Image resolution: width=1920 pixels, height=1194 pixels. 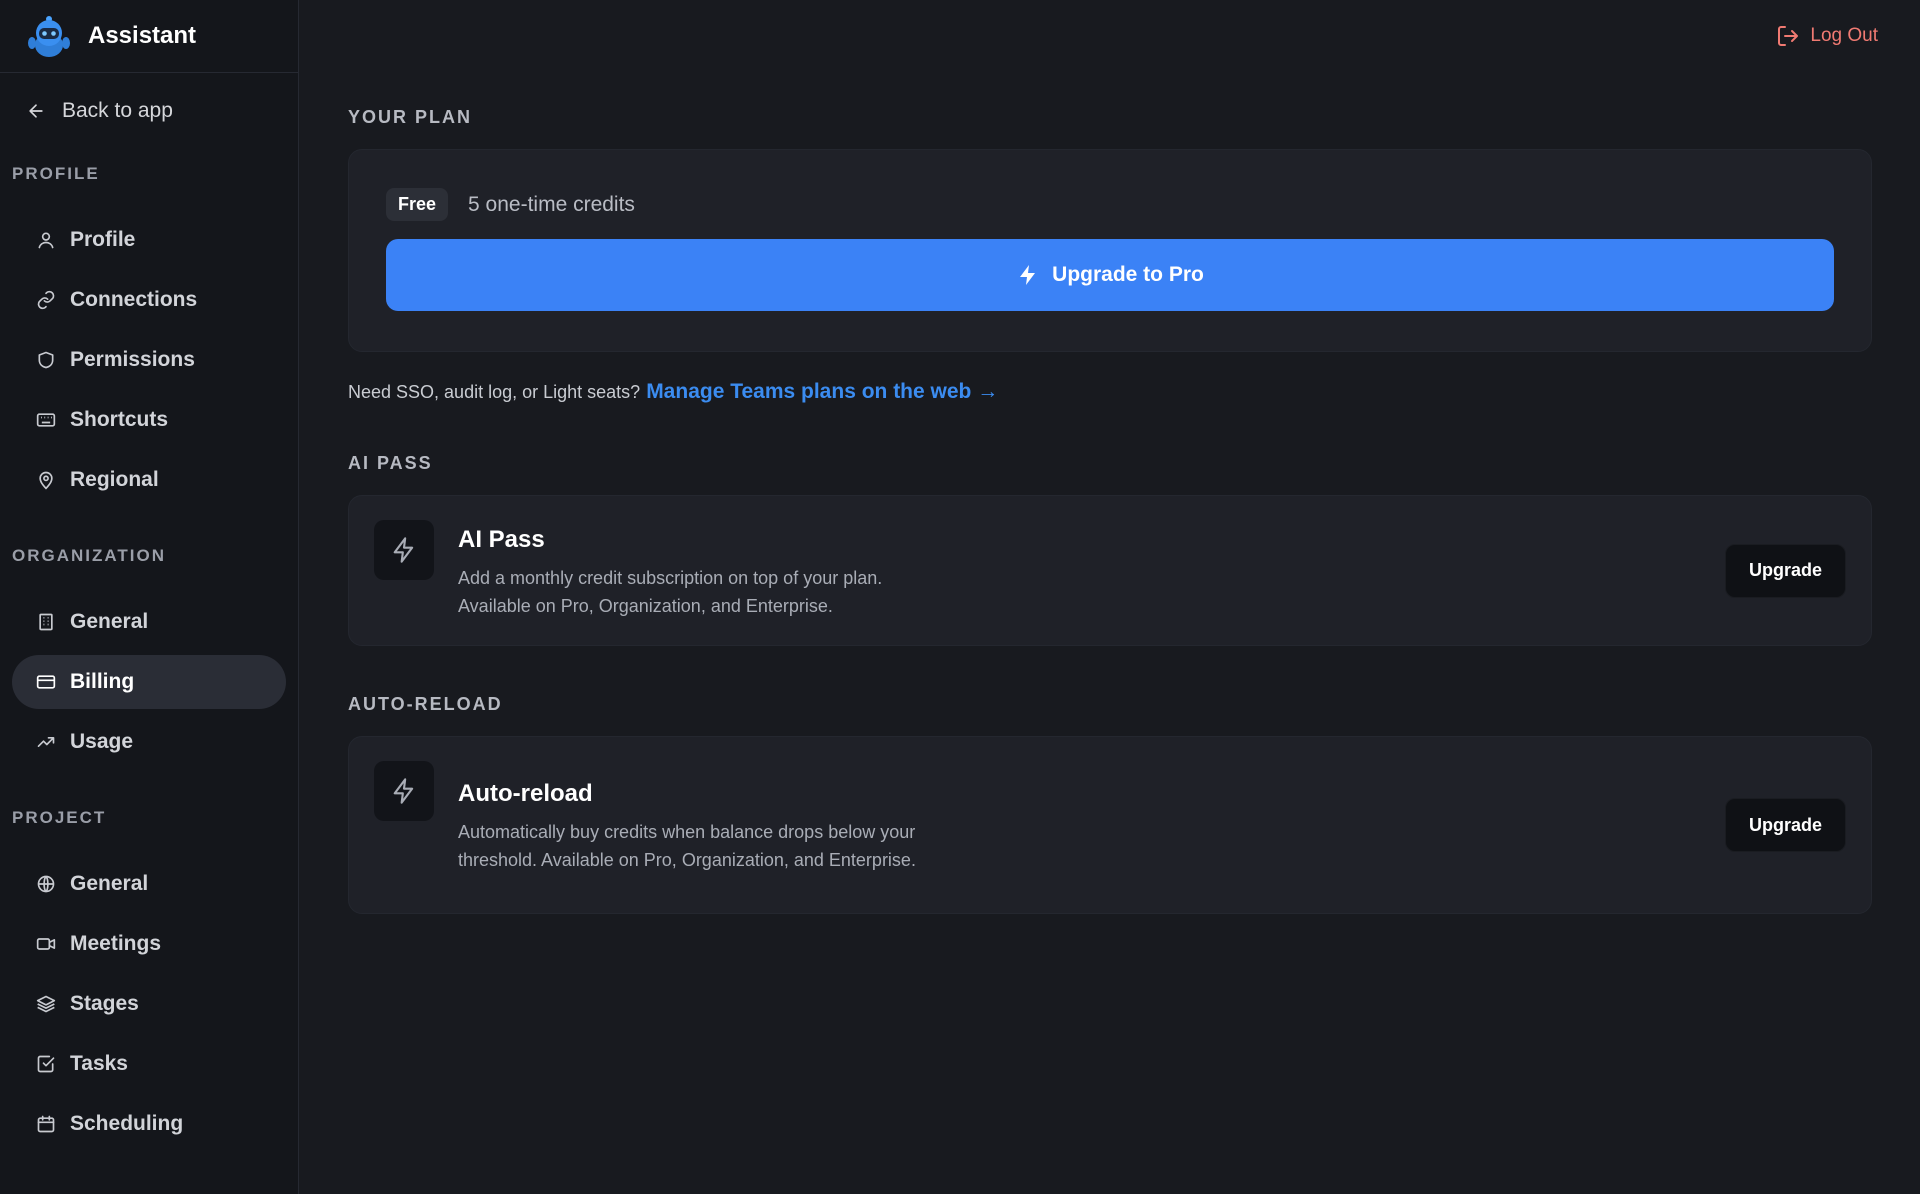 I want to click on sidebar-item-label: Usage, so click(x=102, y=741).